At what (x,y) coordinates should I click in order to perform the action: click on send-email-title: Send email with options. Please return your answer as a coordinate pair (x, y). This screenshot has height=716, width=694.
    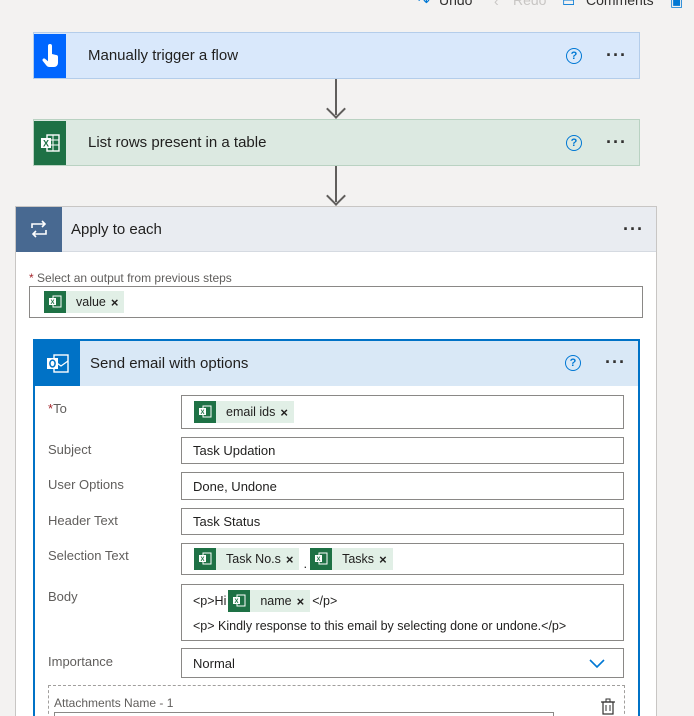
    Looking at the image, I should click on (169, 363).